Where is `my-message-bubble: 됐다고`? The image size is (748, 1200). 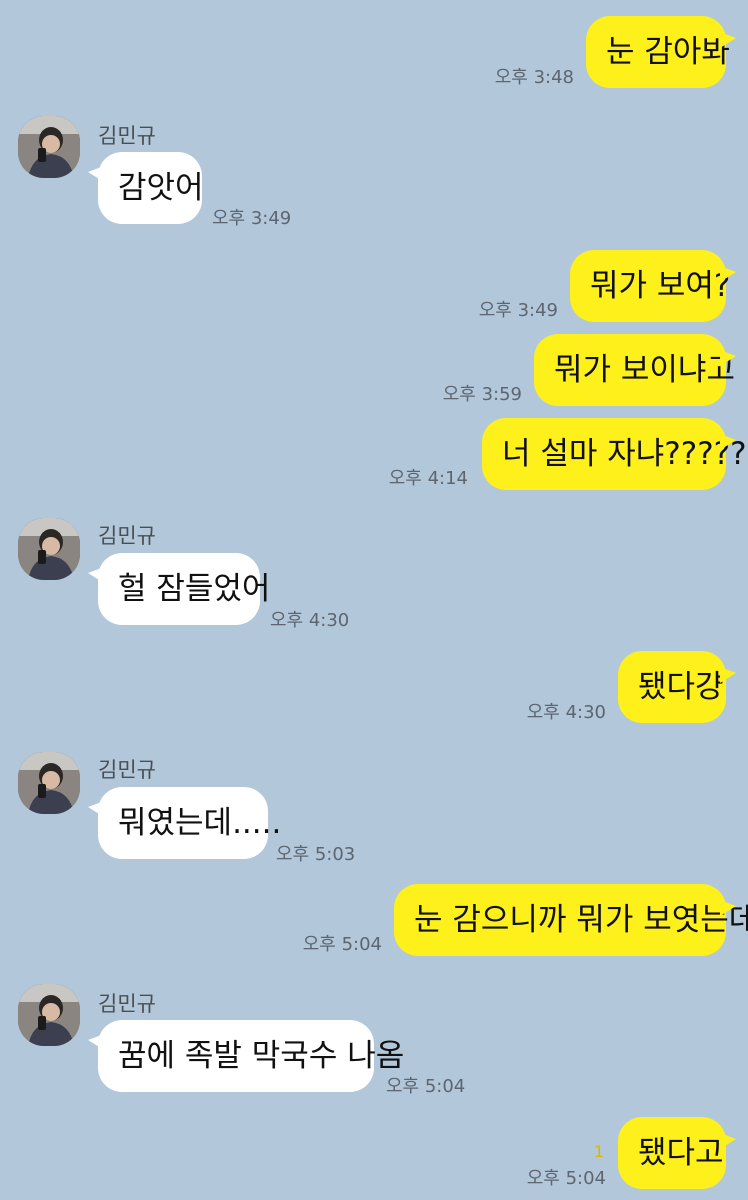 my-message-bubble: 됐다고 is located at coordinates (677, 1153).